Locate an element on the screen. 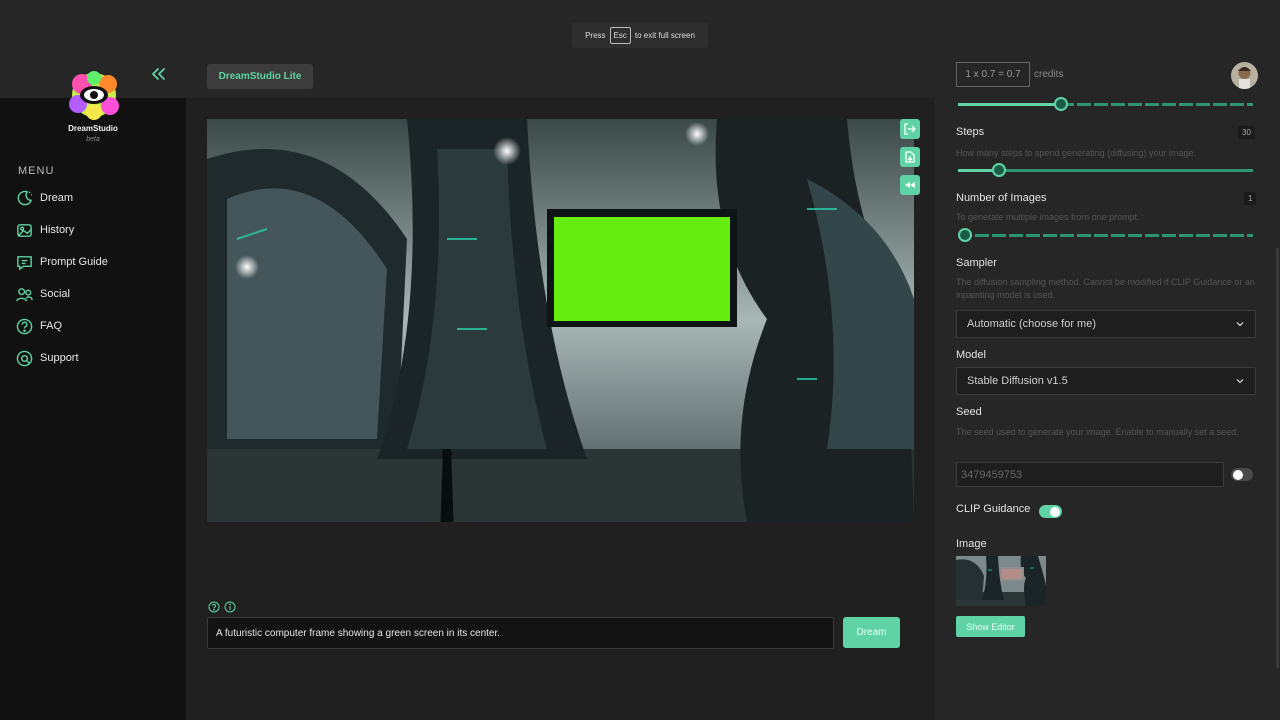  model-label: Model is located at coordinates (971, 355).